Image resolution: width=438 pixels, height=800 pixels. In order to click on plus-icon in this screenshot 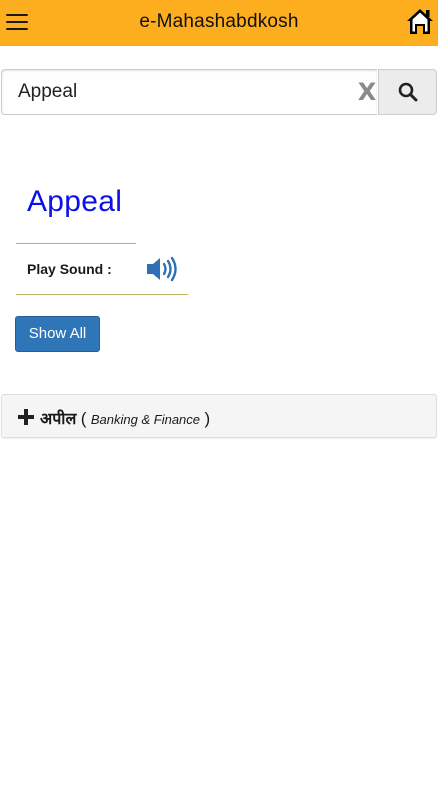, I will do `click(26, 417)`.